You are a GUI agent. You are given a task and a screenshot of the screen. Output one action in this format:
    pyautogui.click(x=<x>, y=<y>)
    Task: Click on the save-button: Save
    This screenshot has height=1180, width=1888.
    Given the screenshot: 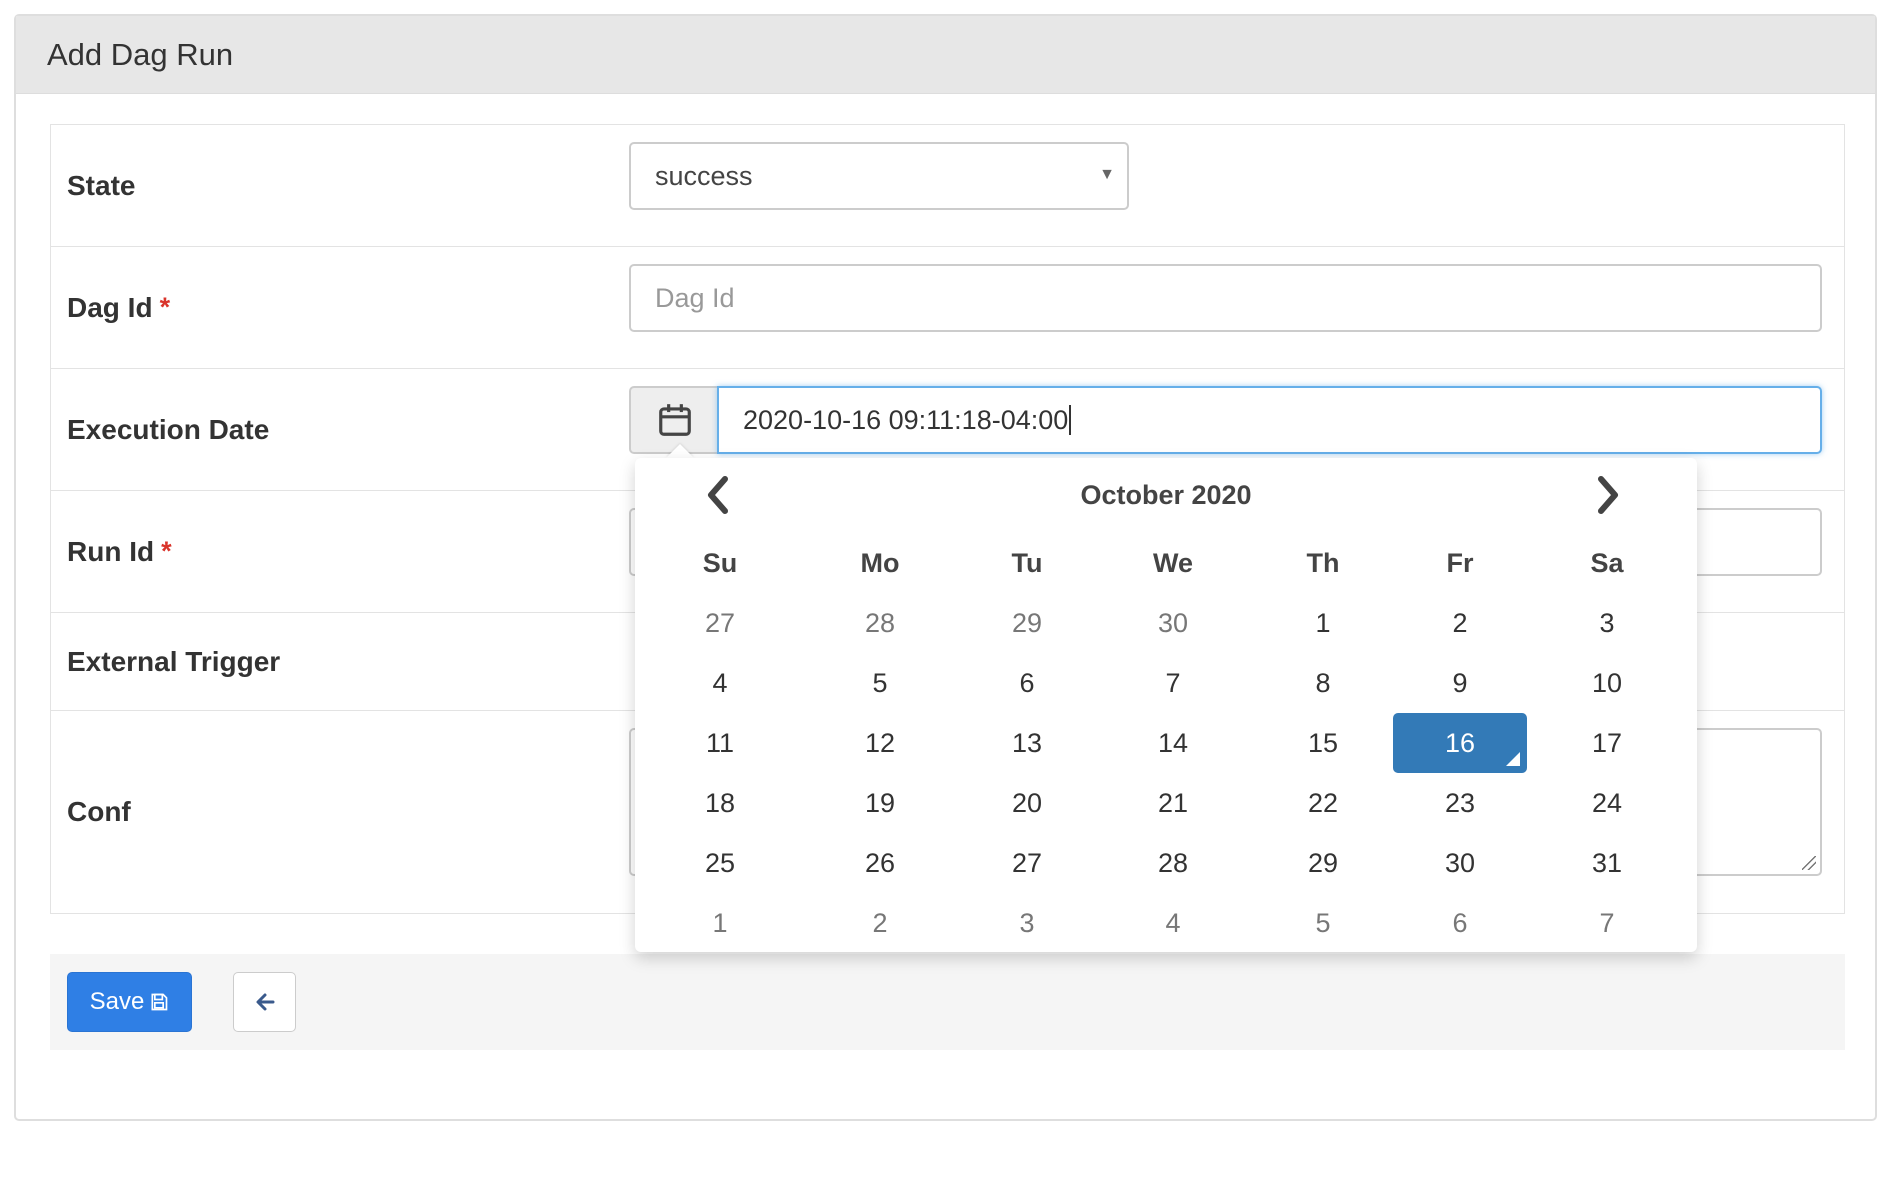 What is the action you would take?
    pyautogui.click(x=129, y=1002)
    